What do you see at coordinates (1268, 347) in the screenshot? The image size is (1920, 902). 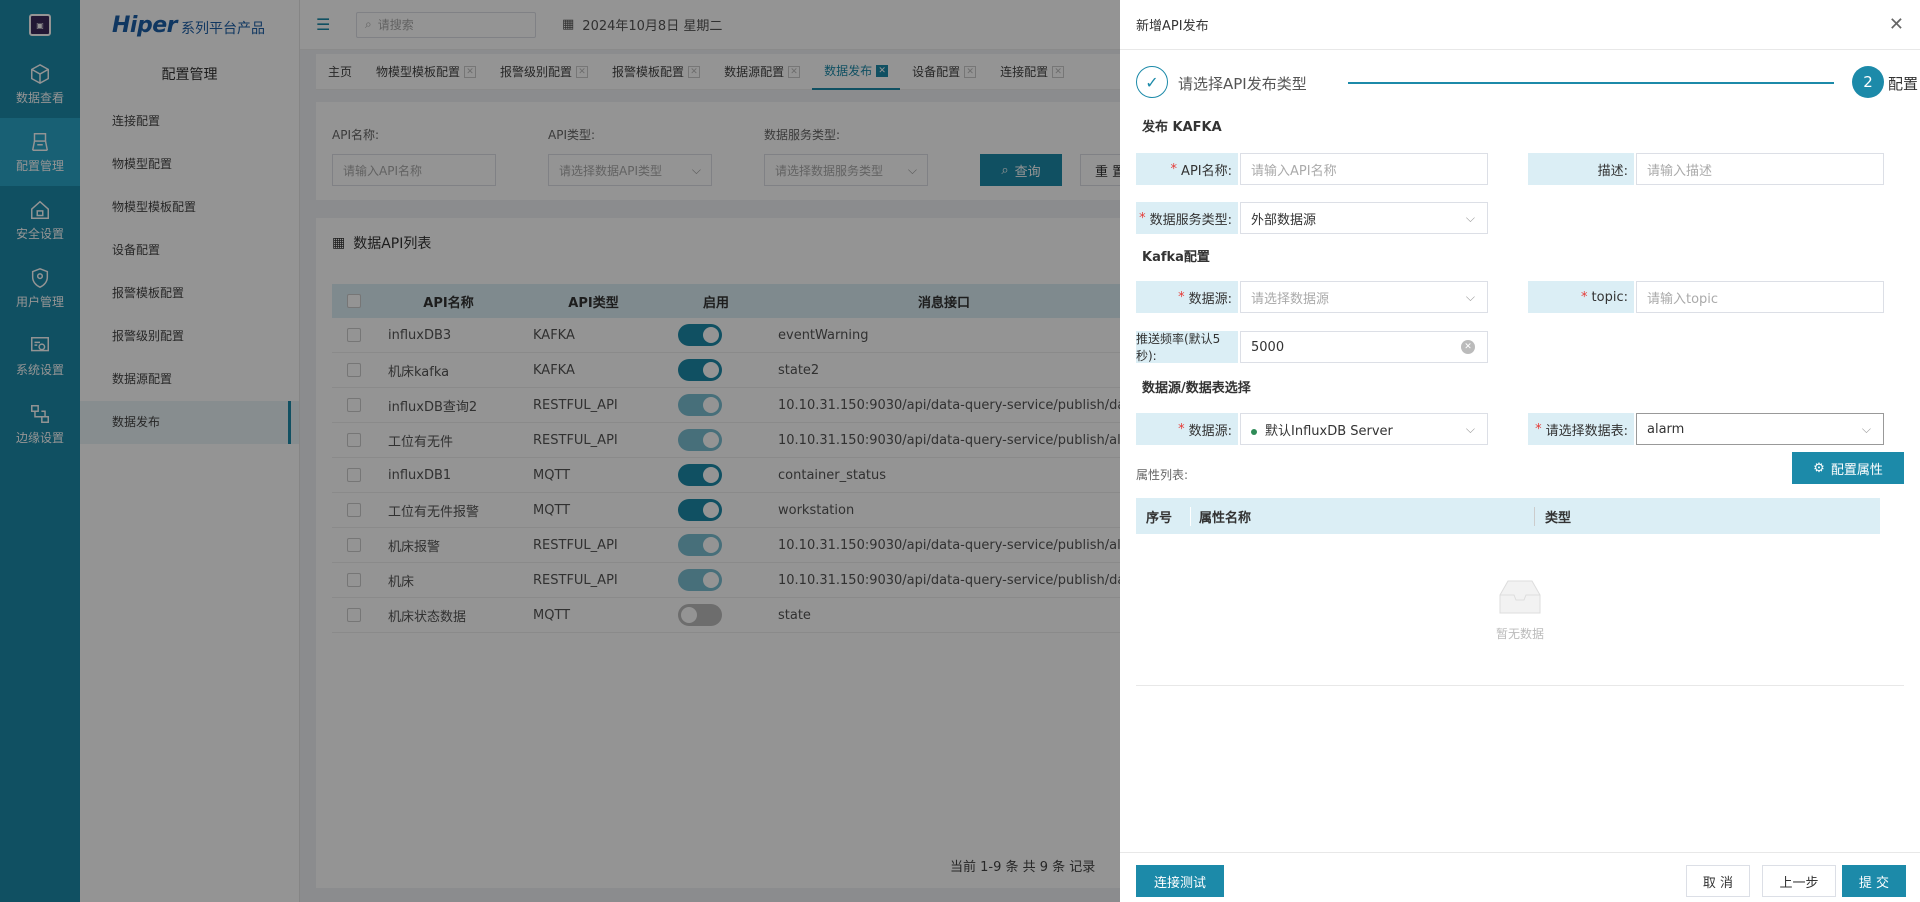 I see `push-freq-value: 5000` at bounding box center [1268, 347].